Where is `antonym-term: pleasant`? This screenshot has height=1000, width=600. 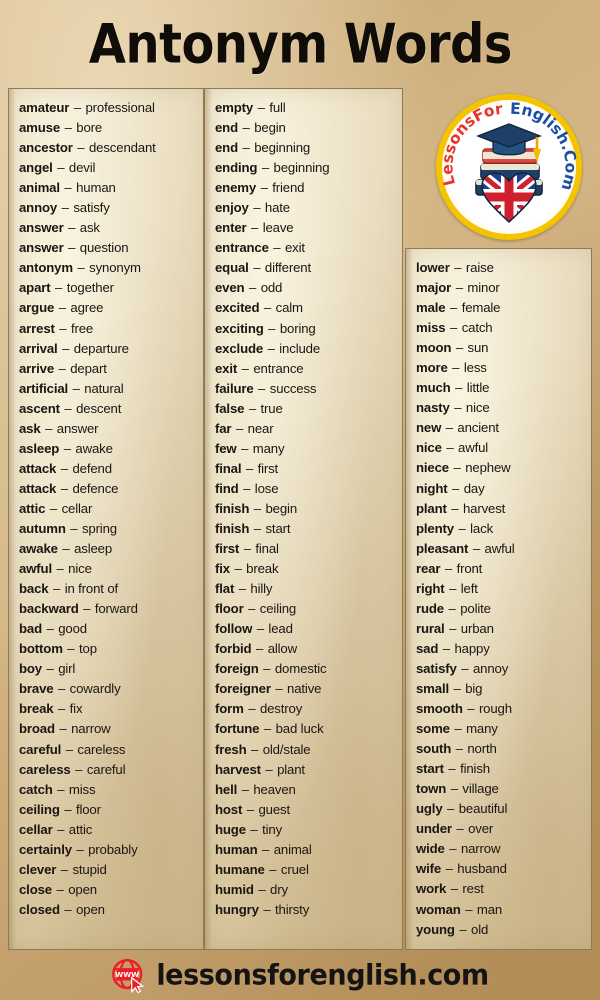
antonym-term: pleasant is located at coordinates (442, 548).